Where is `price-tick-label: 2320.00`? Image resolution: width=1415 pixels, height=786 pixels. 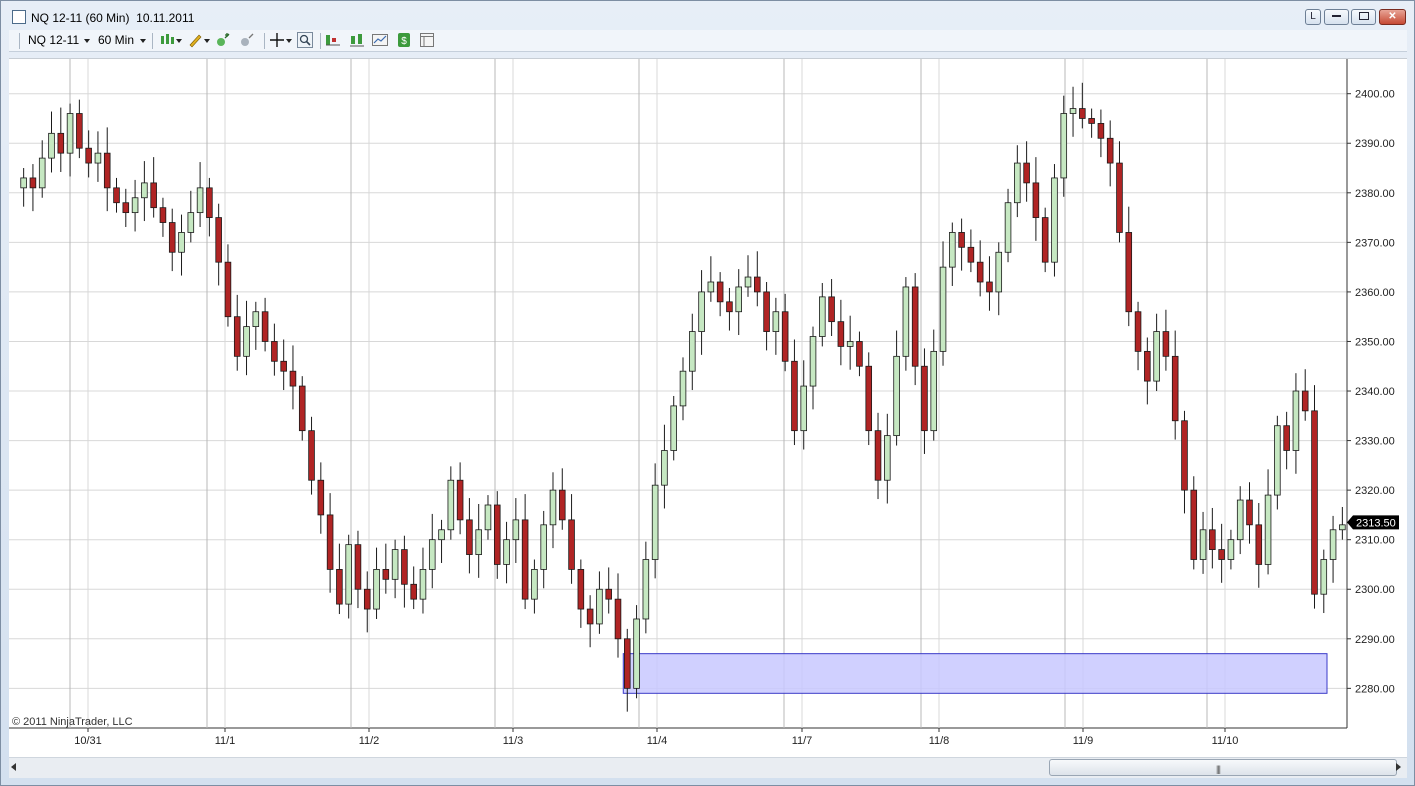
price-tick-label: 2320.00 is located at coordinates (1375, 491).